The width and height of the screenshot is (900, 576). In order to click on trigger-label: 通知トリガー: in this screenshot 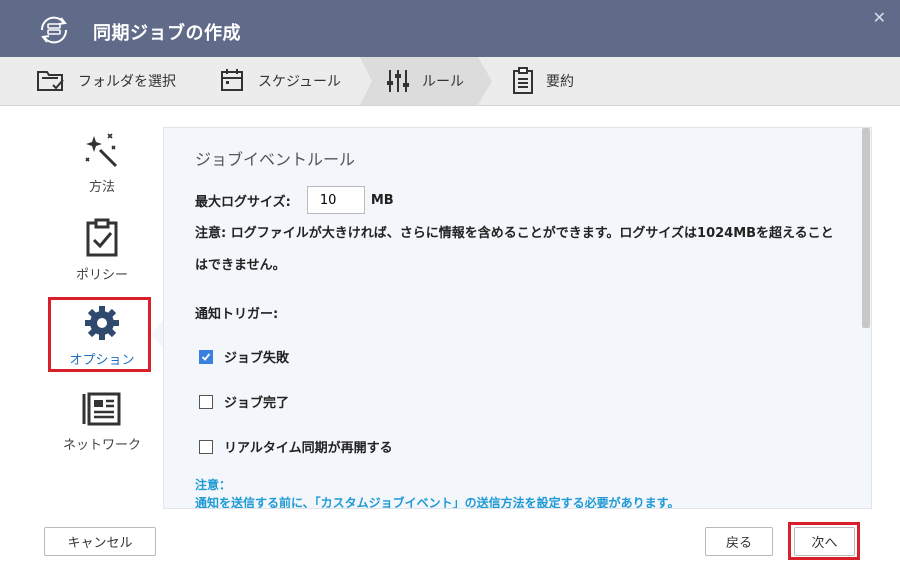, I will do `click(237, 314)`.